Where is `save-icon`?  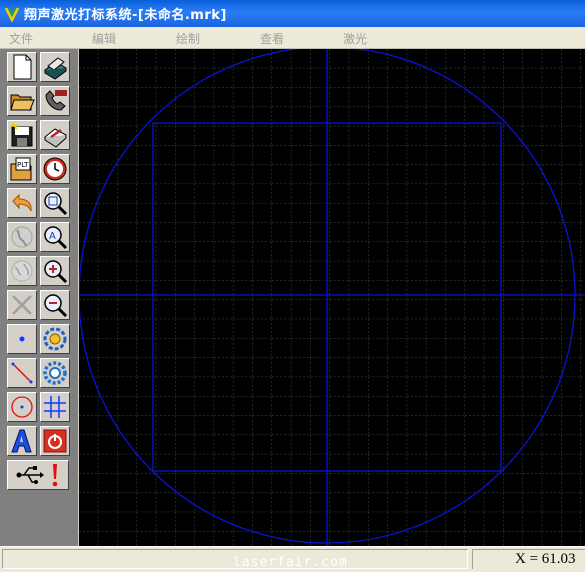
save-icon is located at coordinates (22, 134).